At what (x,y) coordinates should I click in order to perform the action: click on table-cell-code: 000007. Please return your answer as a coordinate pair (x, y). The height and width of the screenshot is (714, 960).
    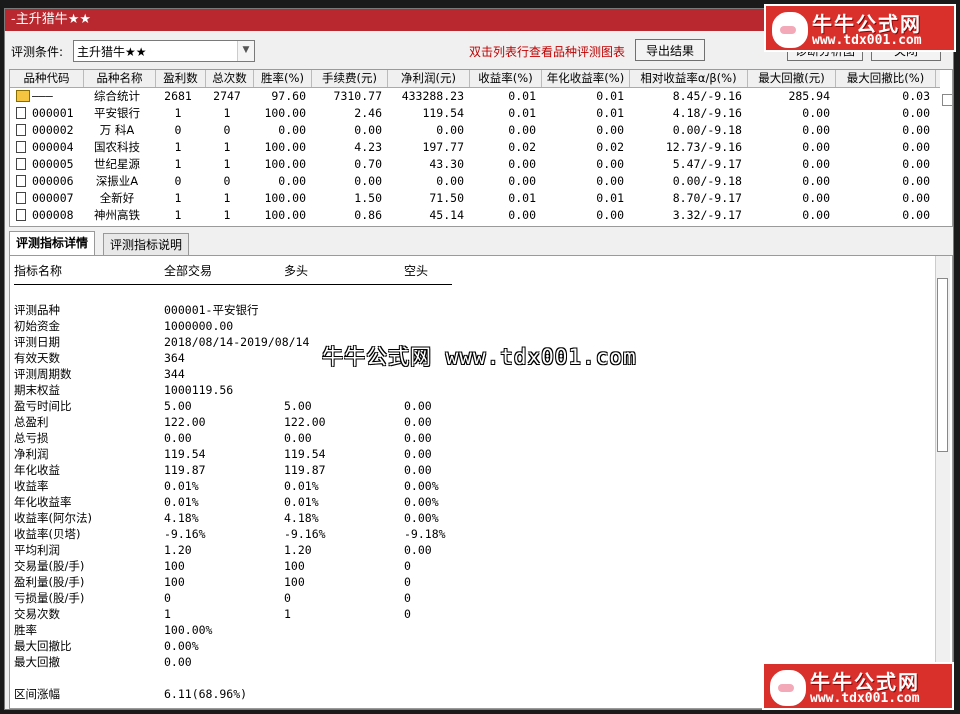
    Looking at the image, I should click on (53, 198).